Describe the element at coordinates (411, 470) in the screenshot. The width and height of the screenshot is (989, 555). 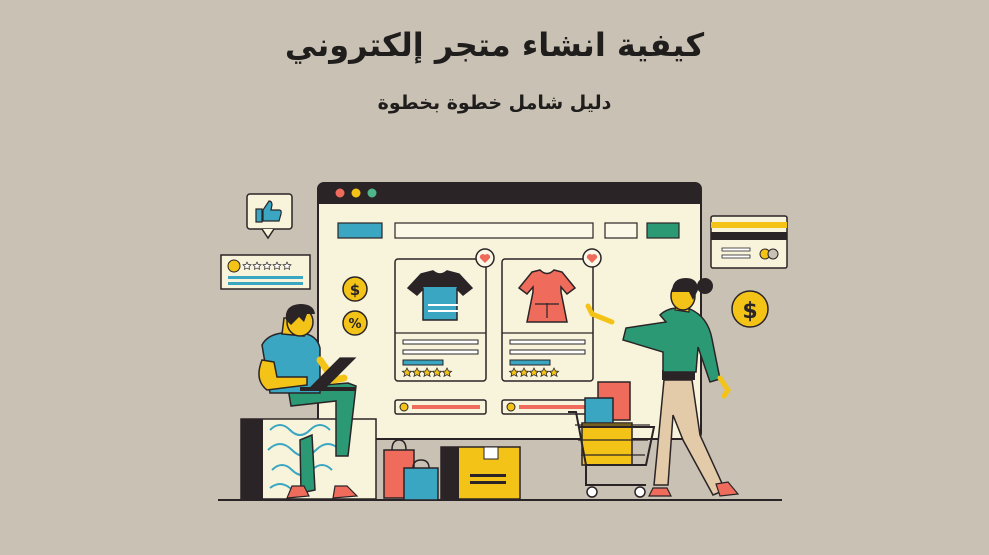
I see `shopping-bag-icon` at that location.